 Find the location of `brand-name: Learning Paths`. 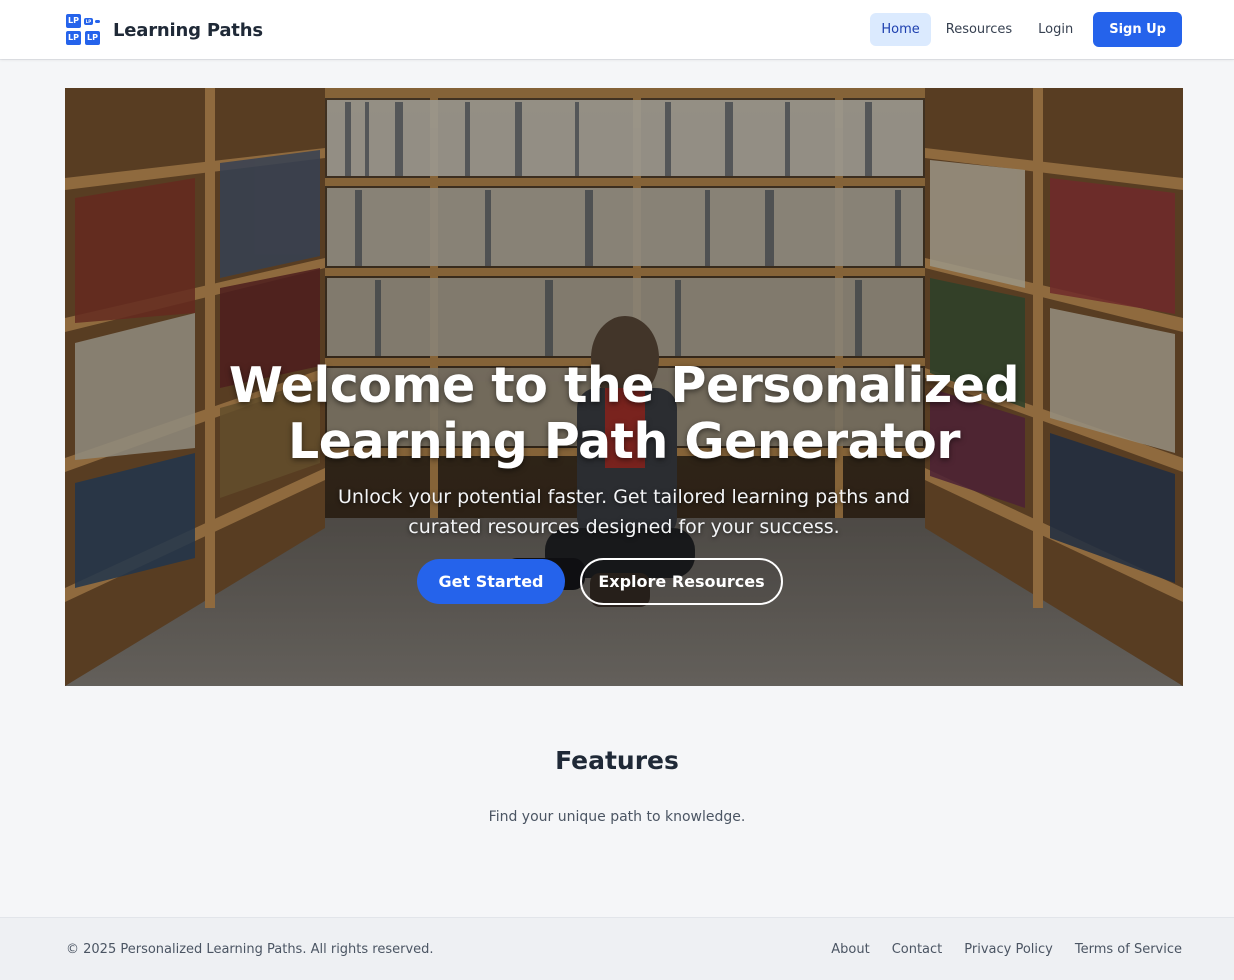

brand-name: Learning Paths is located at coordinates (188, 30).